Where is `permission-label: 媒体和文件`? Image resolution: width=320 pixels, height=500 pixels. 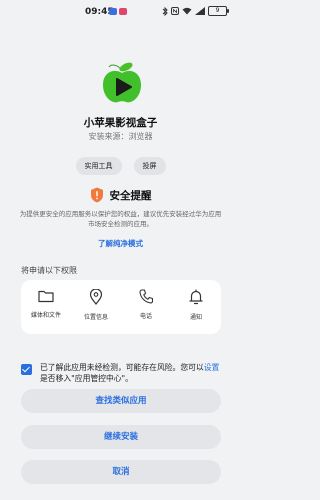 permission-label: 媒体和文件 is located at coordinates (45, 315).